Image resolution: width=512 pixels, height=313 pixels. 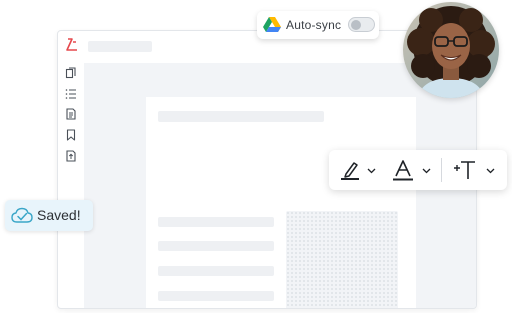 I want to click on export-icon, so click(x=71, y=156).